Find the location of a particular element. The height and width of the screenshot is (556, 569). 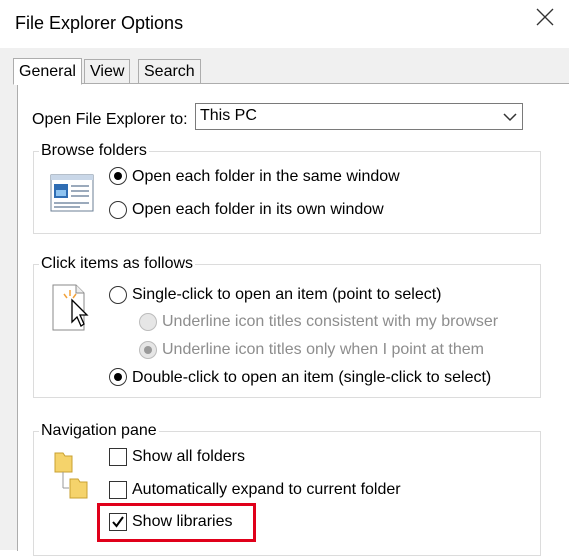

radio-underline-browser is located at coordinates (148, 322).